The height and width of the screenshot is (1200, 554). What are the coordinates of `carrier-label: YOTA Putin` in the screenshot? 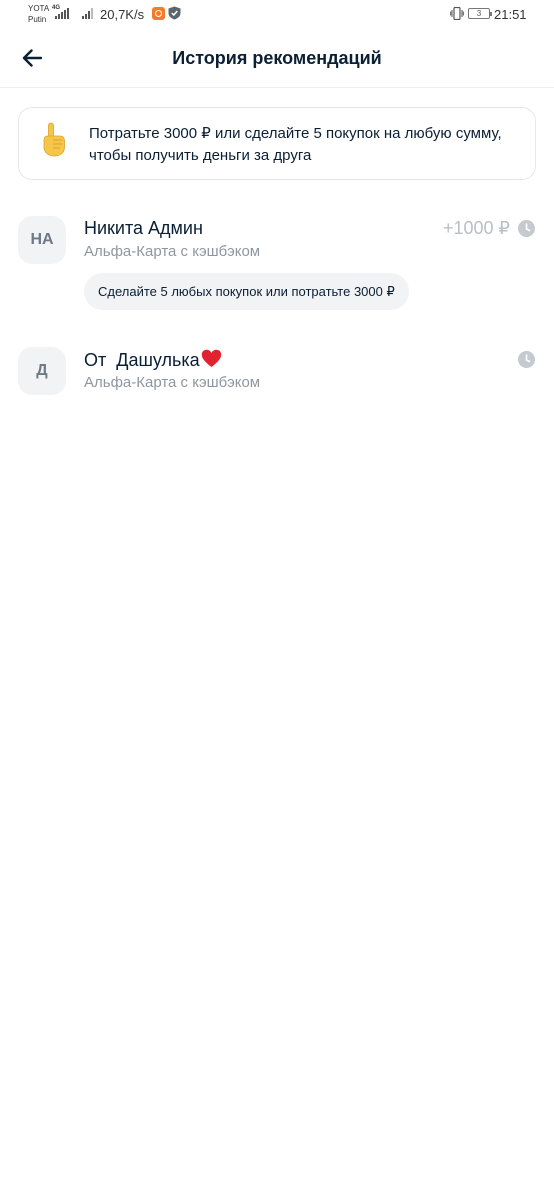 It's located at (38, 14).